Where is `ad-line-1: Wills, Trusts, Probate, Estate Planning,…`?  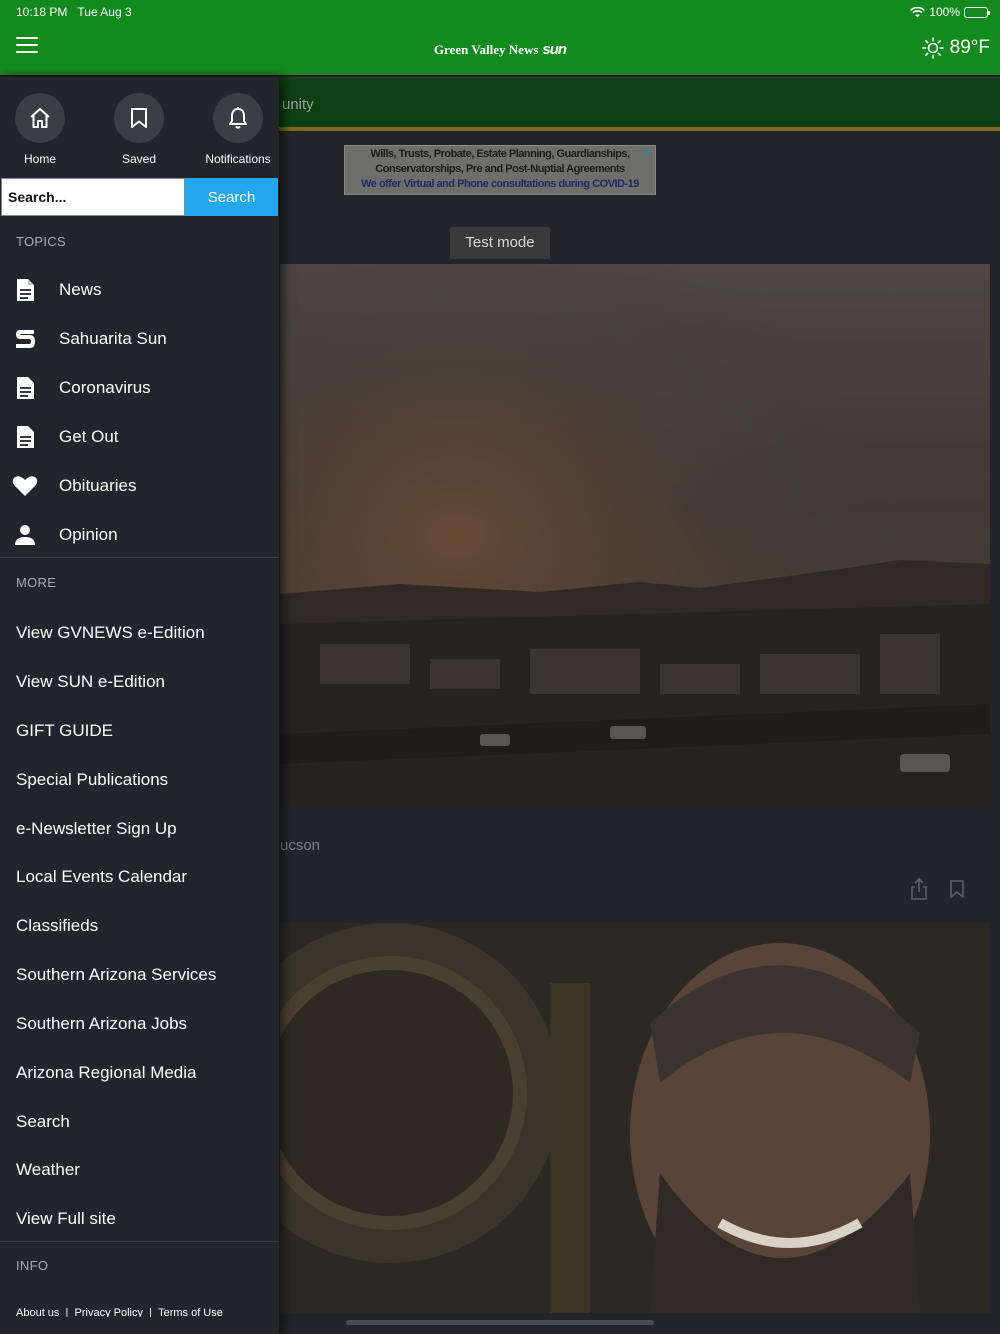
ad-line-1: Wills, Trusts, Probate, Estate Planning,… is located at coordinates (500, 154).